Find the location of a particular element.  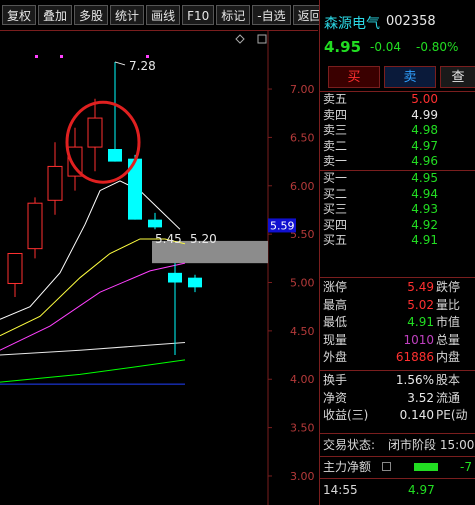

main-flow-row: 主力净额 -7 is located at coordinates (397, 467).